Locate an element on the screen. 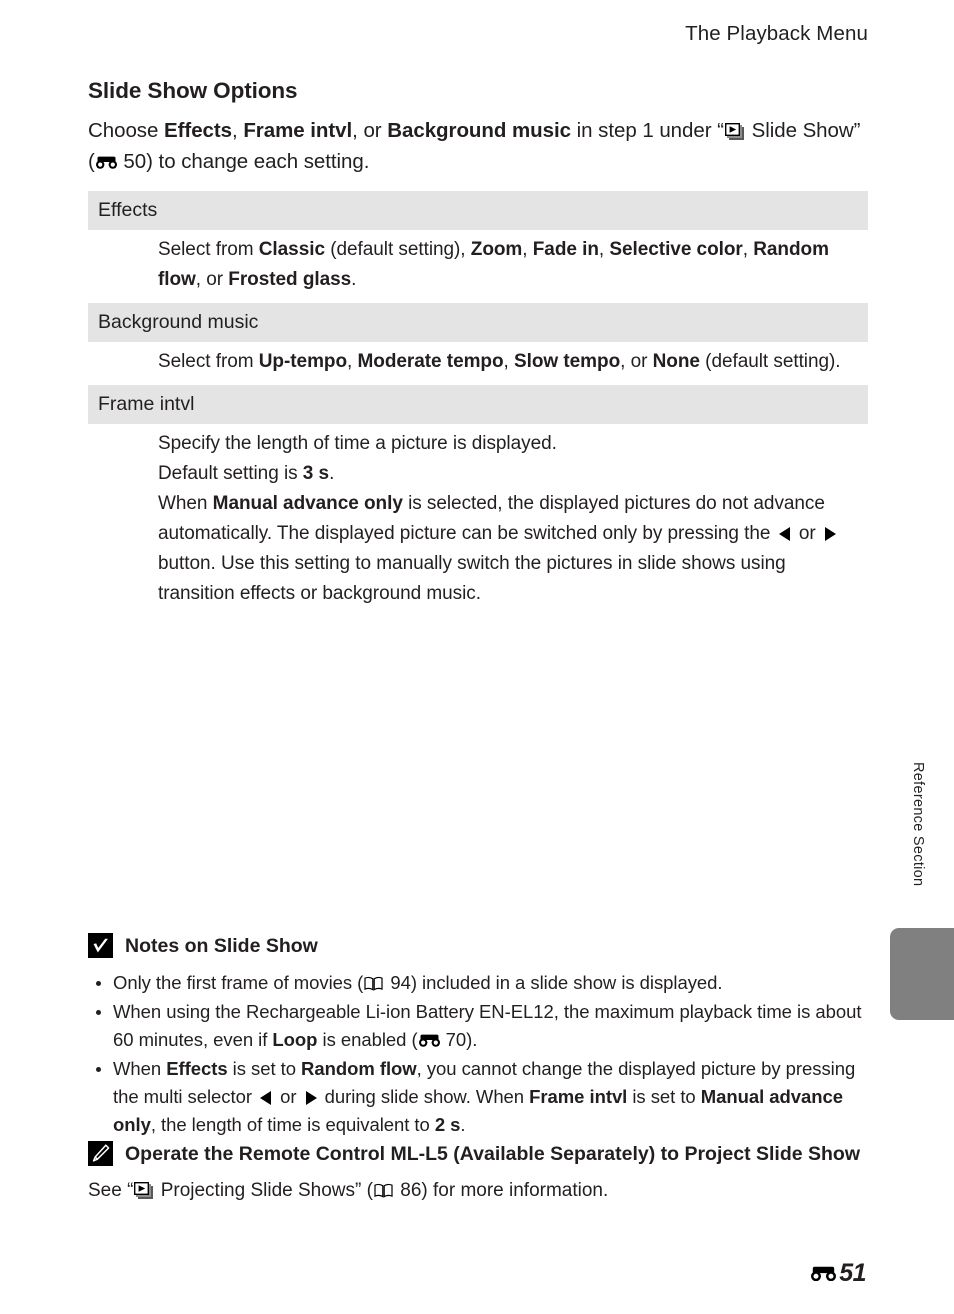 The width and height of the screenshot is (954, 1314). page-title: Slide Show Options is located at coordinates (193, 90).